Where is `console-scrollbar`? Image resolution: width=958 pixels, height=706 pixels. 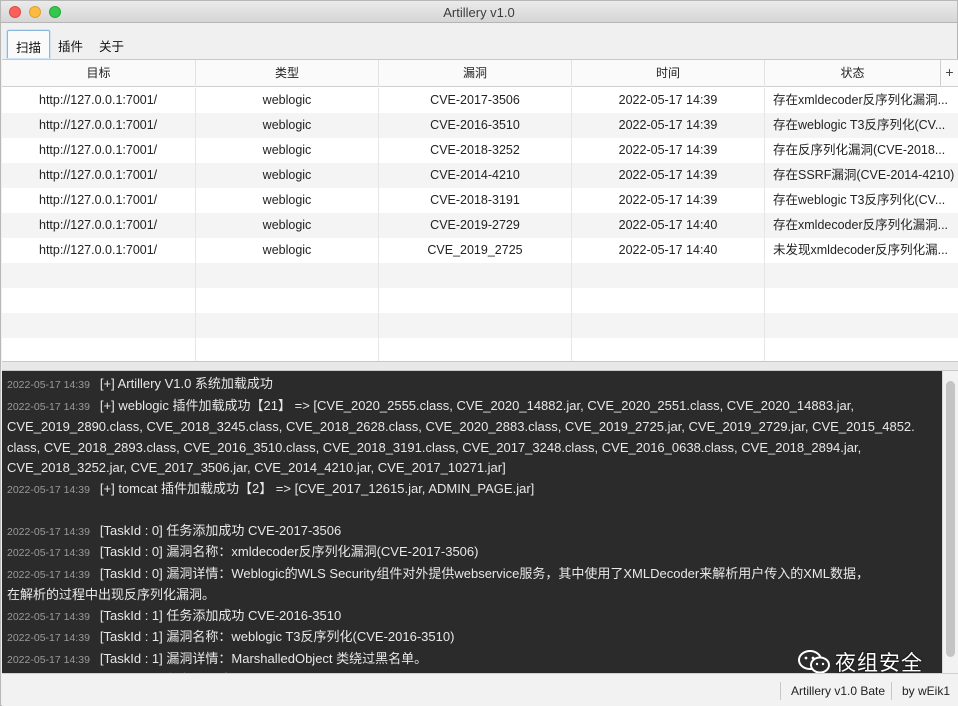
console-scrollbar is located at coordinates (950, 522).